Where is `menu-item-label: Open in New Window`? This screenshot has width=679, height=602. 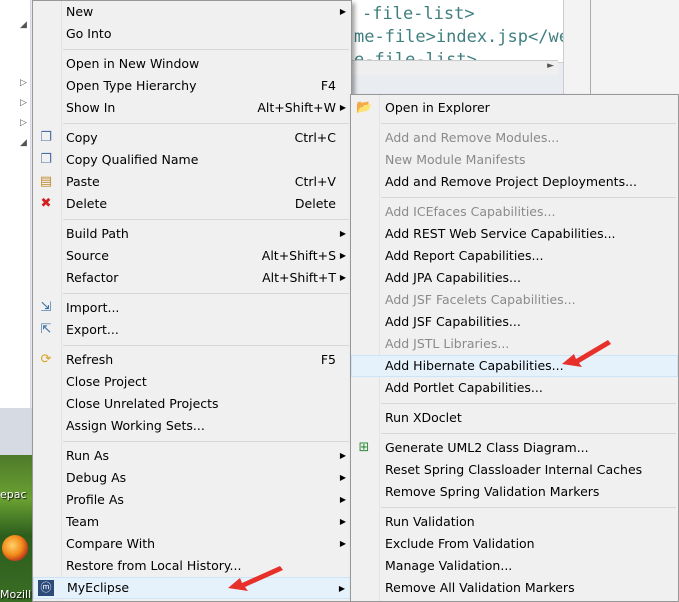
menu-item-label: Open in New Window is located at coordinates (133, 63).